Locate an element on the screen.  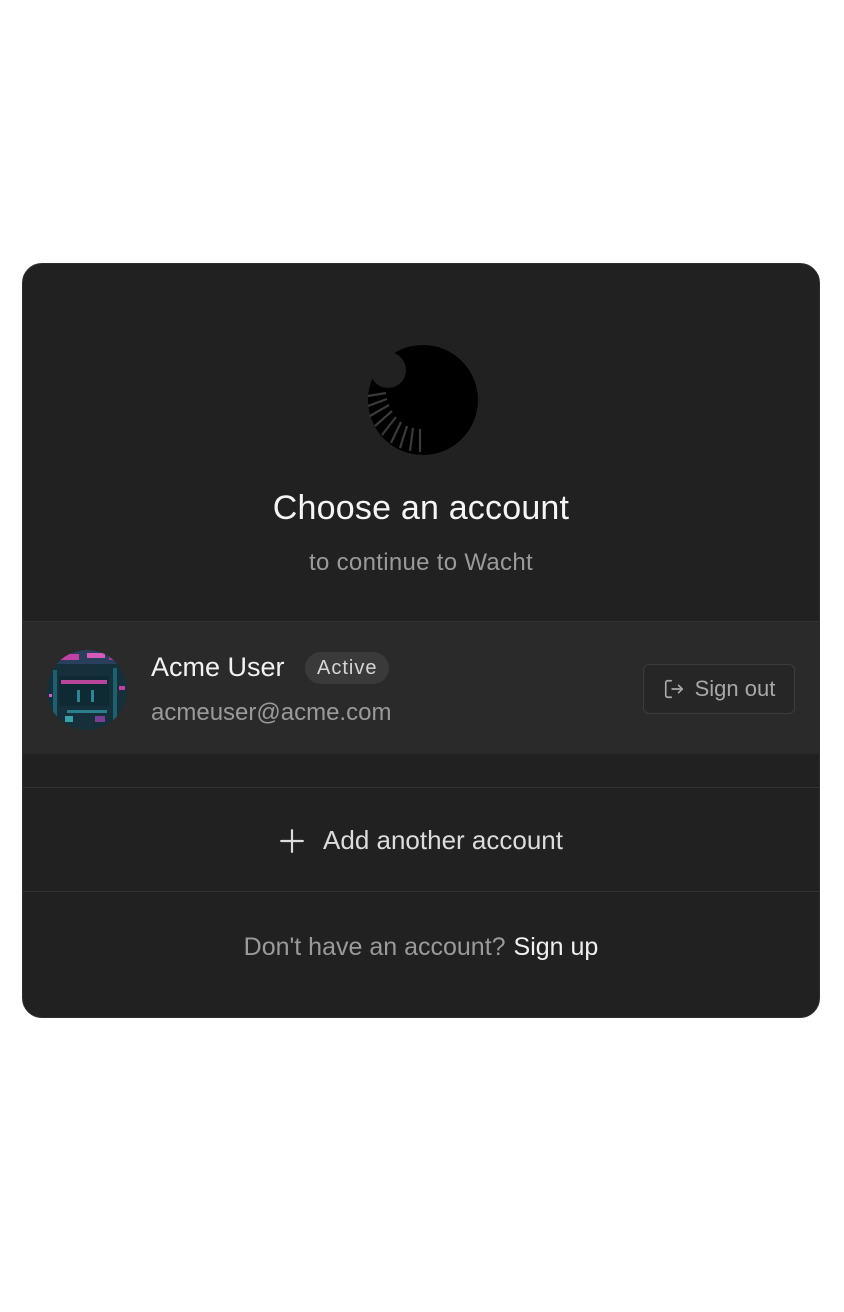
sign-up-link: Sign up is located at coordinates (556, 947).